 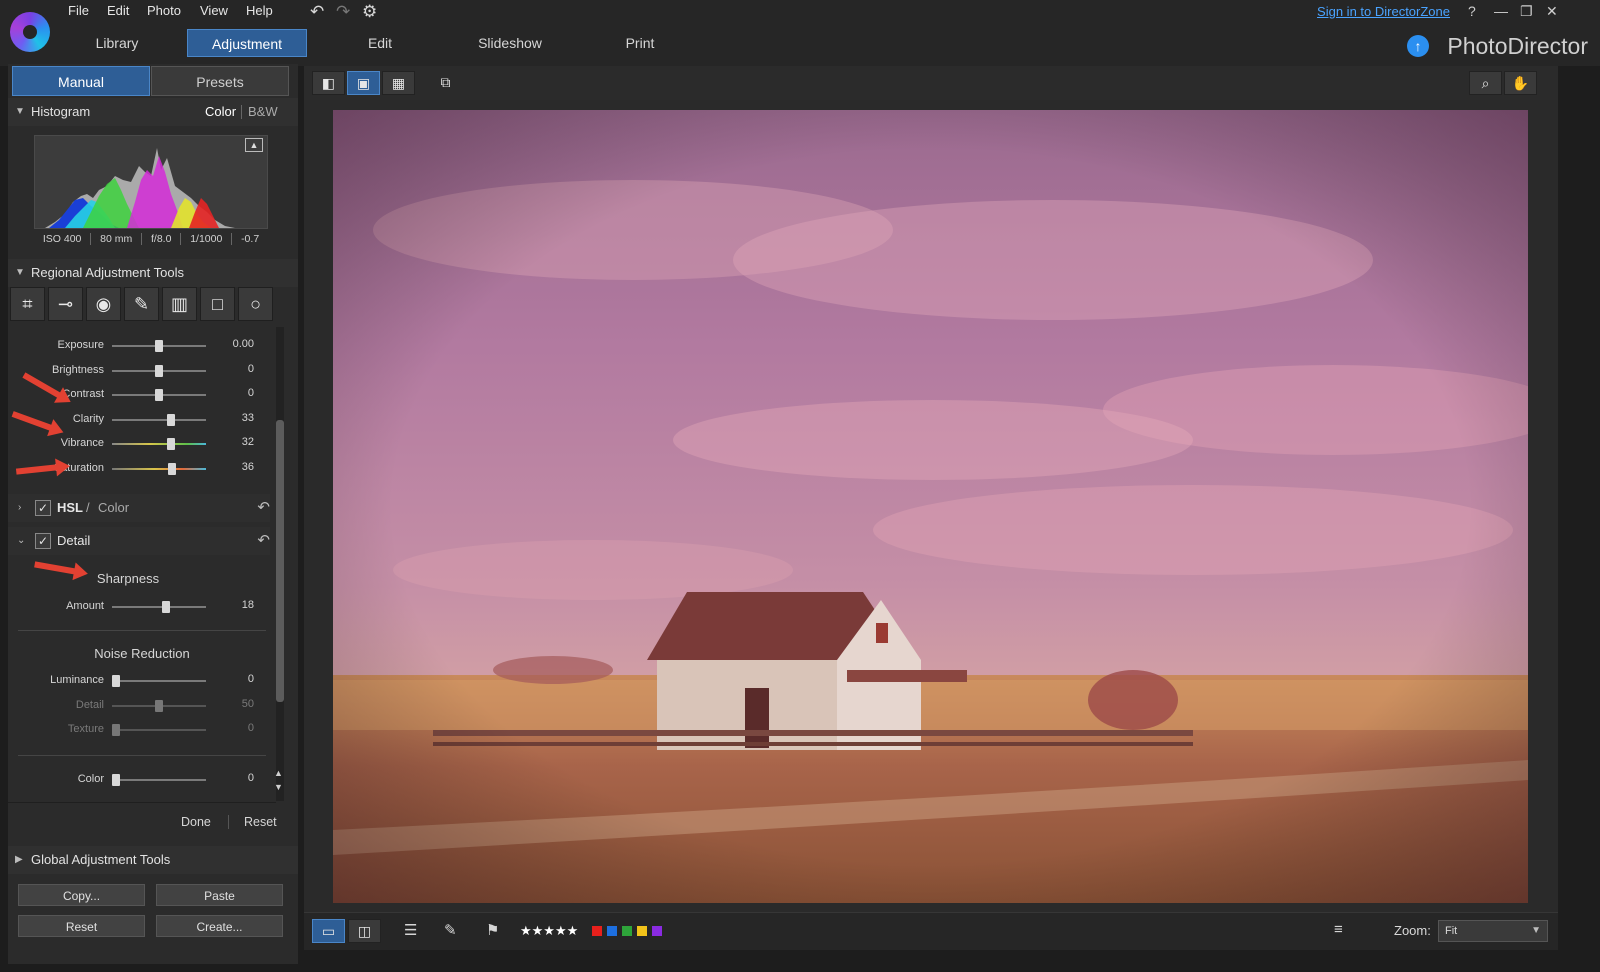 What do you see at coordinates (328, 931) in the screenshot?
I see `single-display-icon: ▭` at bounding box center [328, 931].